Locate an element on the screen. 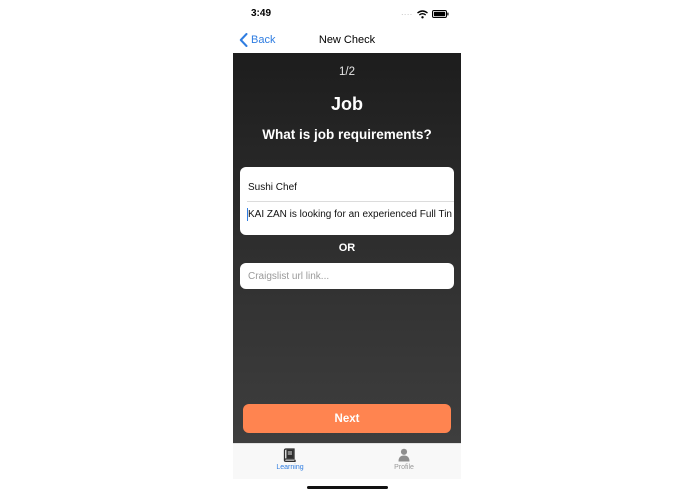  tab-bar: Learning Profile is located at coordinates (347, 461).